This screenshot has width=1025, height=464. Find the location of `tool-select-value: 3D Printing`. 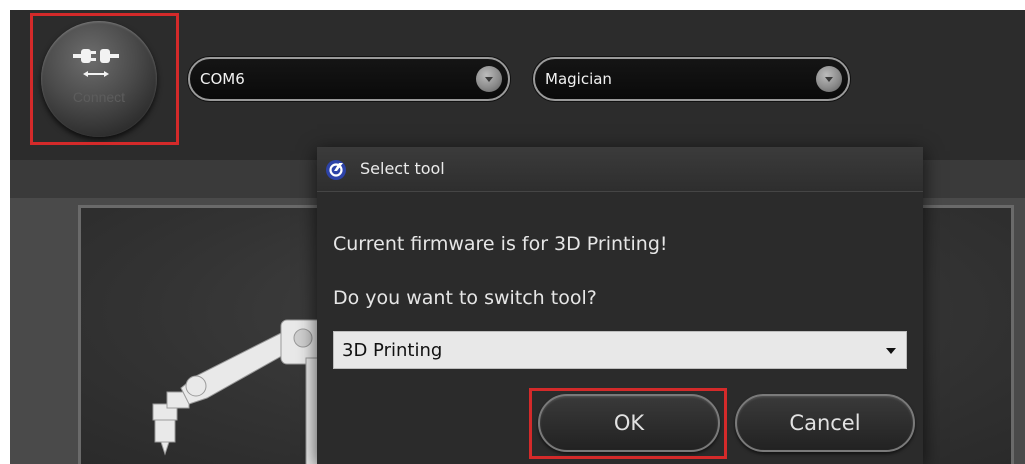

tool-select-value: 3D Printing is located at coordinates (392, 350).